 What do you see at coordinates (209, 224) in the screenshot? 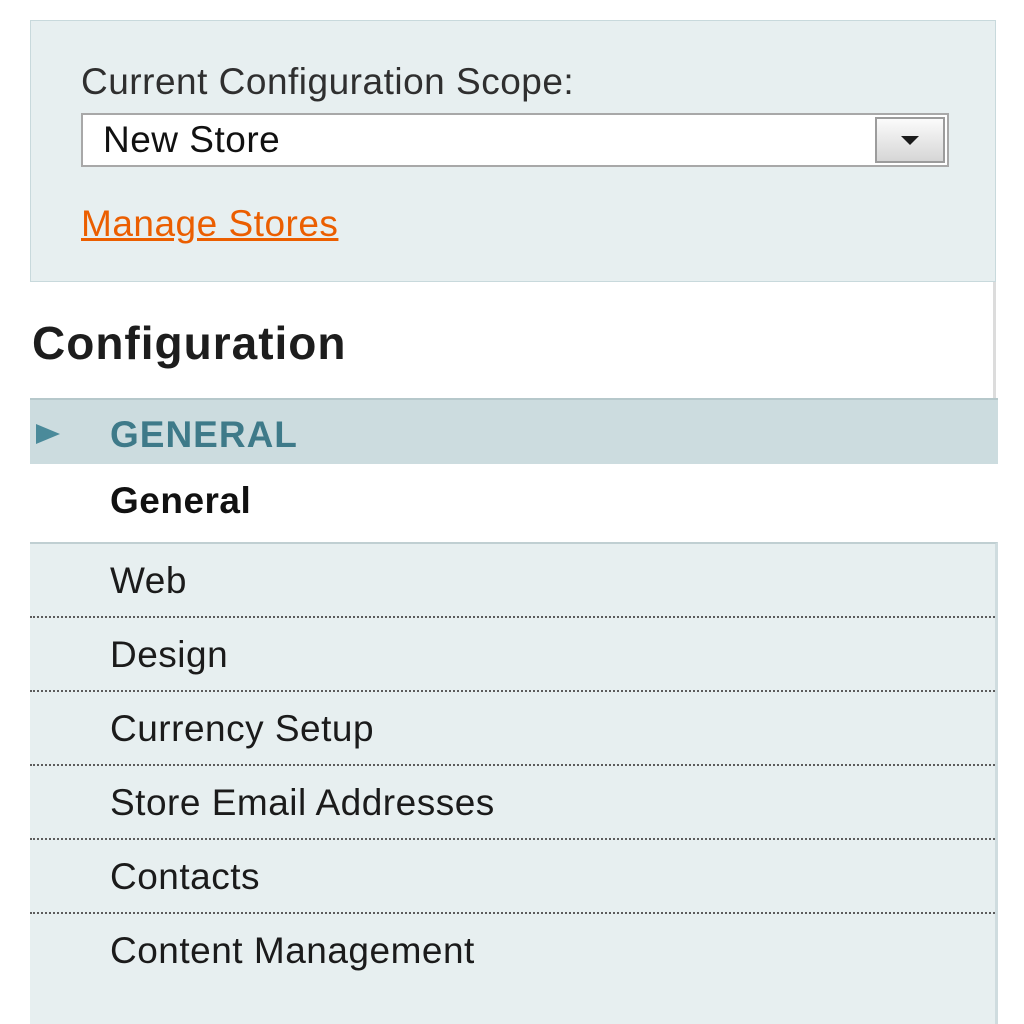
I see `manage-stores-link: Manage Stores` at bounding box center [209, 224].